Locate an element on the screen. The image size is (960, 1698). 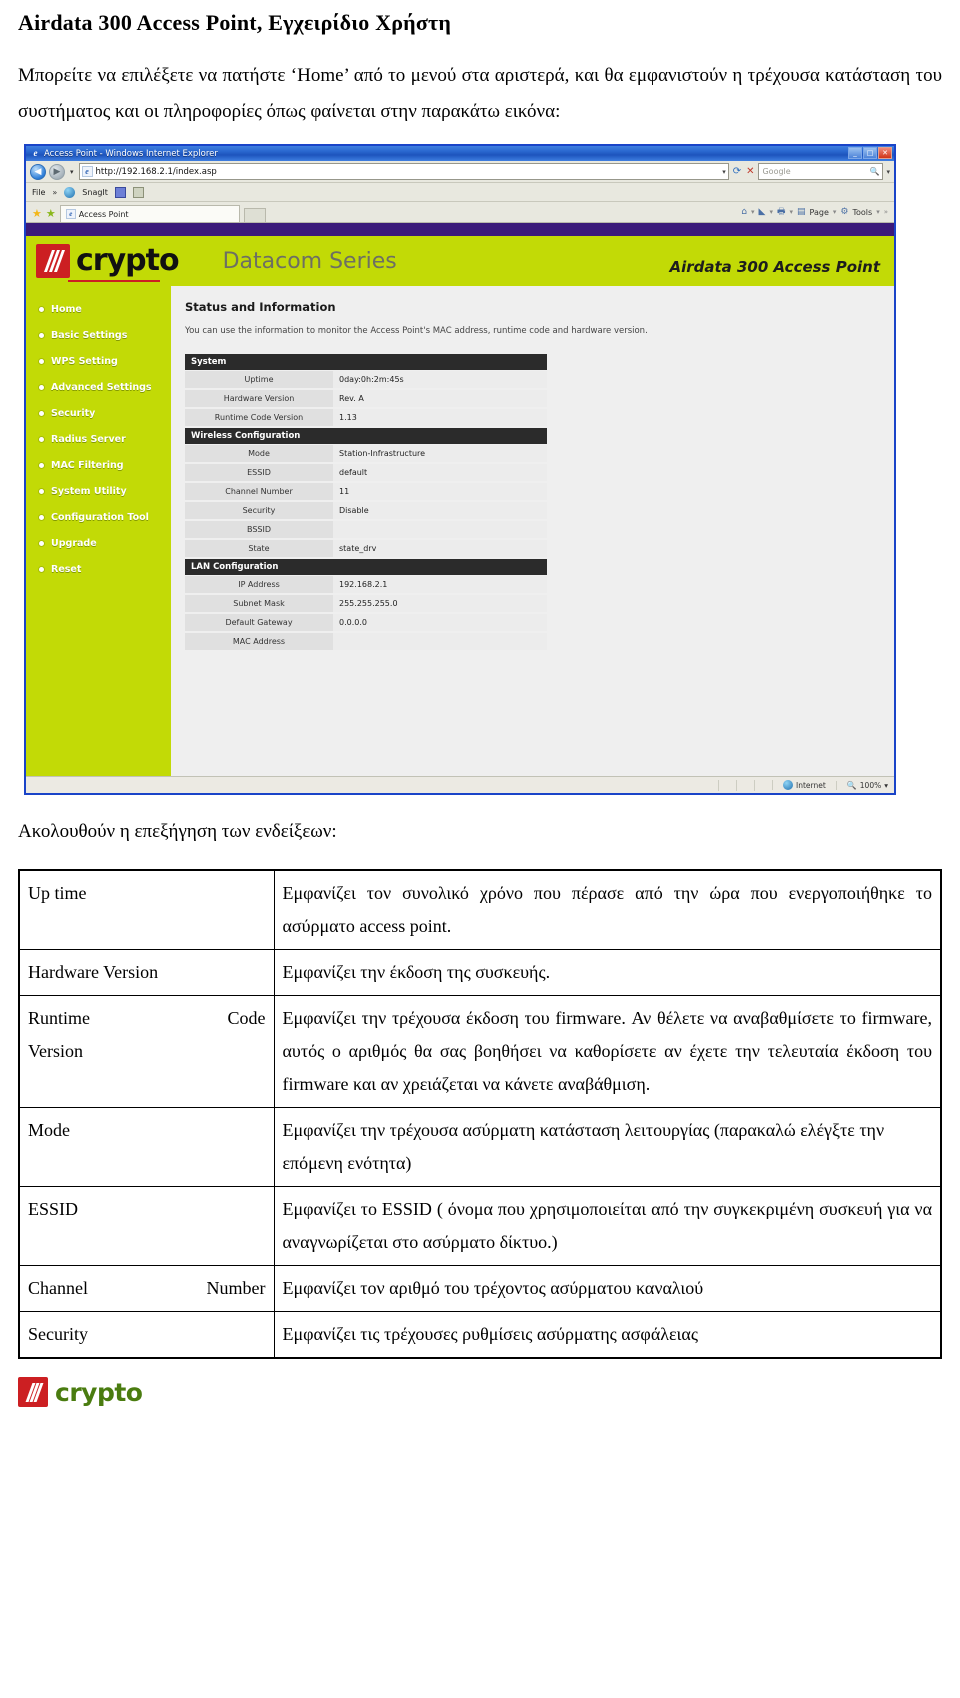
address-bar-value: http://192.168.2.1/index.asp is located at coordinates (156, 171).